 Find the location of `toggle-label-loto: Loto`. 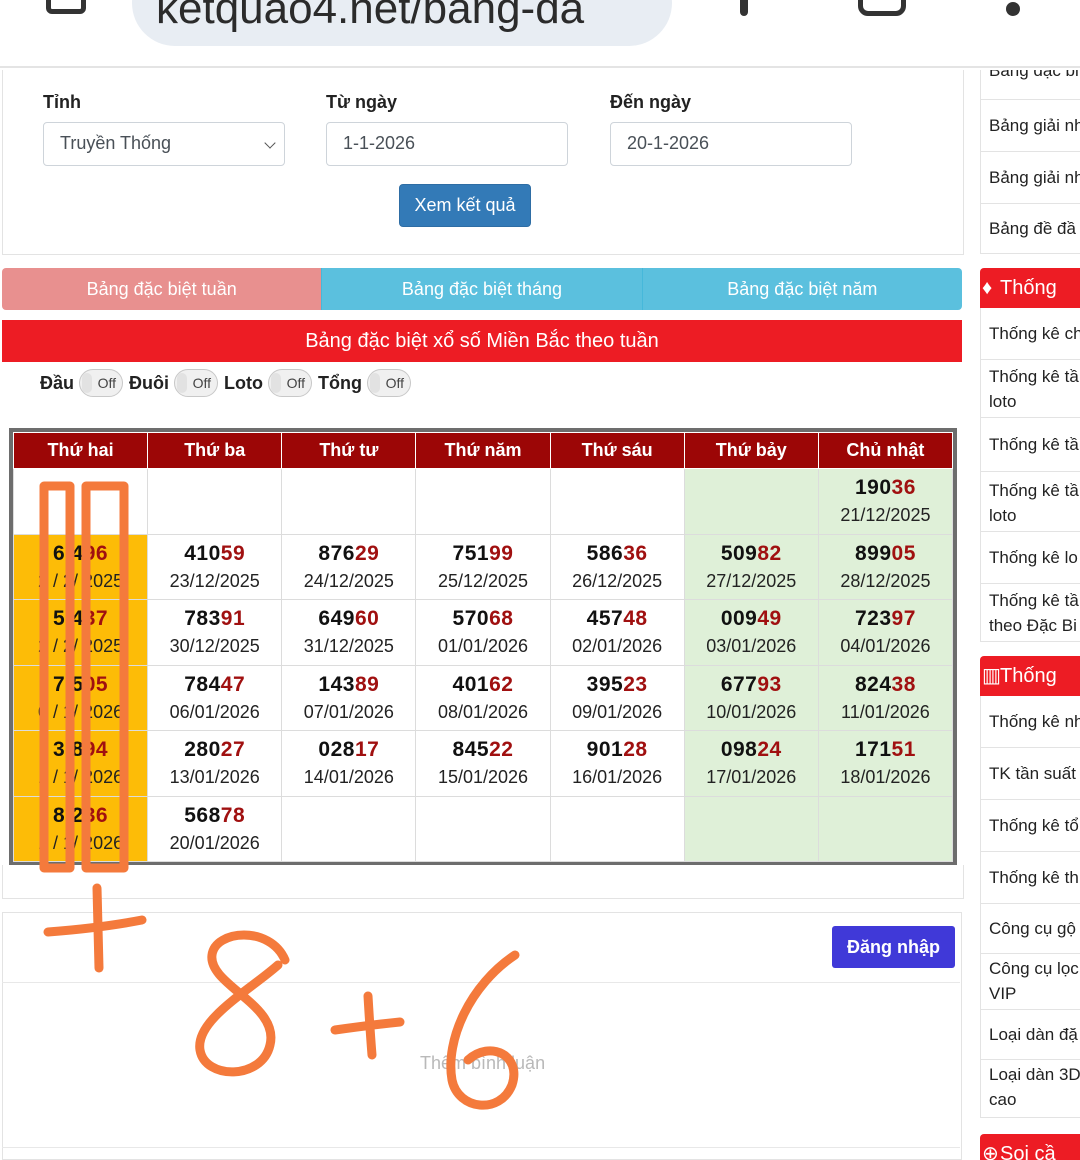

toggle-label-loto: Loto is located at coordinates (243, 382).